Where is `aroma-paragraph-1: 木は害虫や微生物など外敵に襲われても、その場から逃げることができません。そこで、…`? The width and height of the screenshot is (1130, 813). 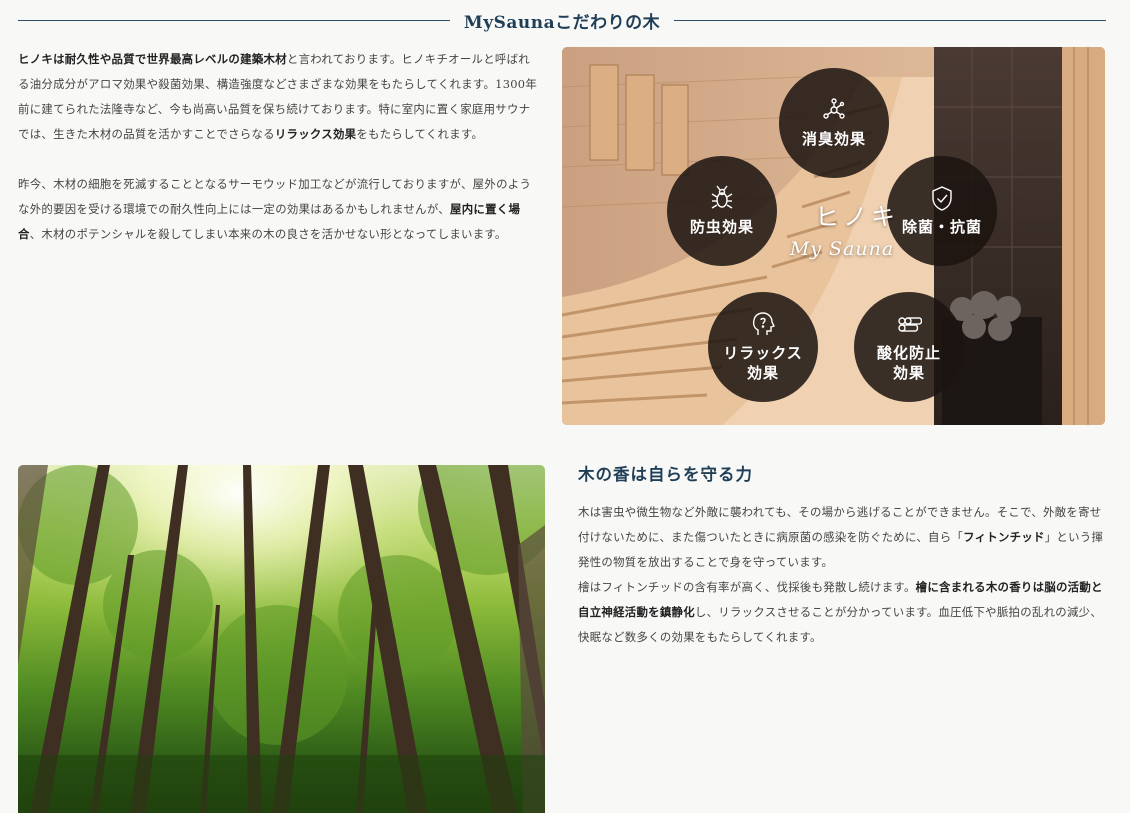
aroma-paragraph-1: 木は害虫や微生物など外敵に襲われても、その場から逃げることができません。そこで、… is located at coordinates (842, 537).